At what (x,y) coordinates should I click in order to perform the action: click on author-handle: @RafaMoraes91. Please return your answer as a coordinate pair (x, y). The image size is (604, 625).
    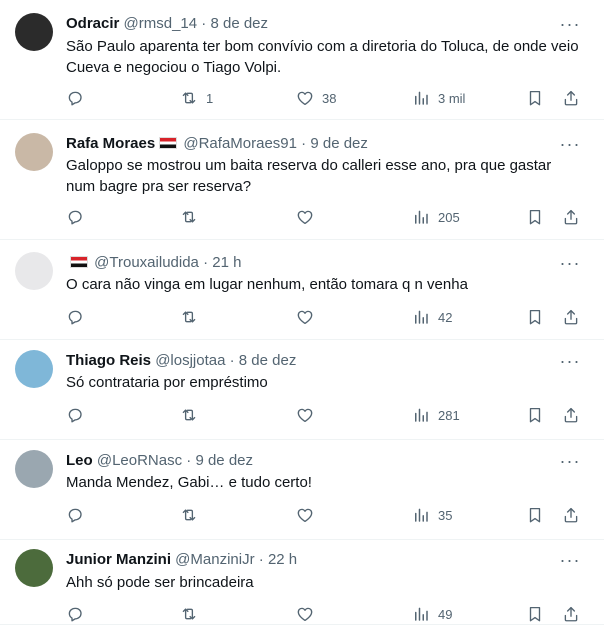
    Looking at the image, I should click on (240, 143).